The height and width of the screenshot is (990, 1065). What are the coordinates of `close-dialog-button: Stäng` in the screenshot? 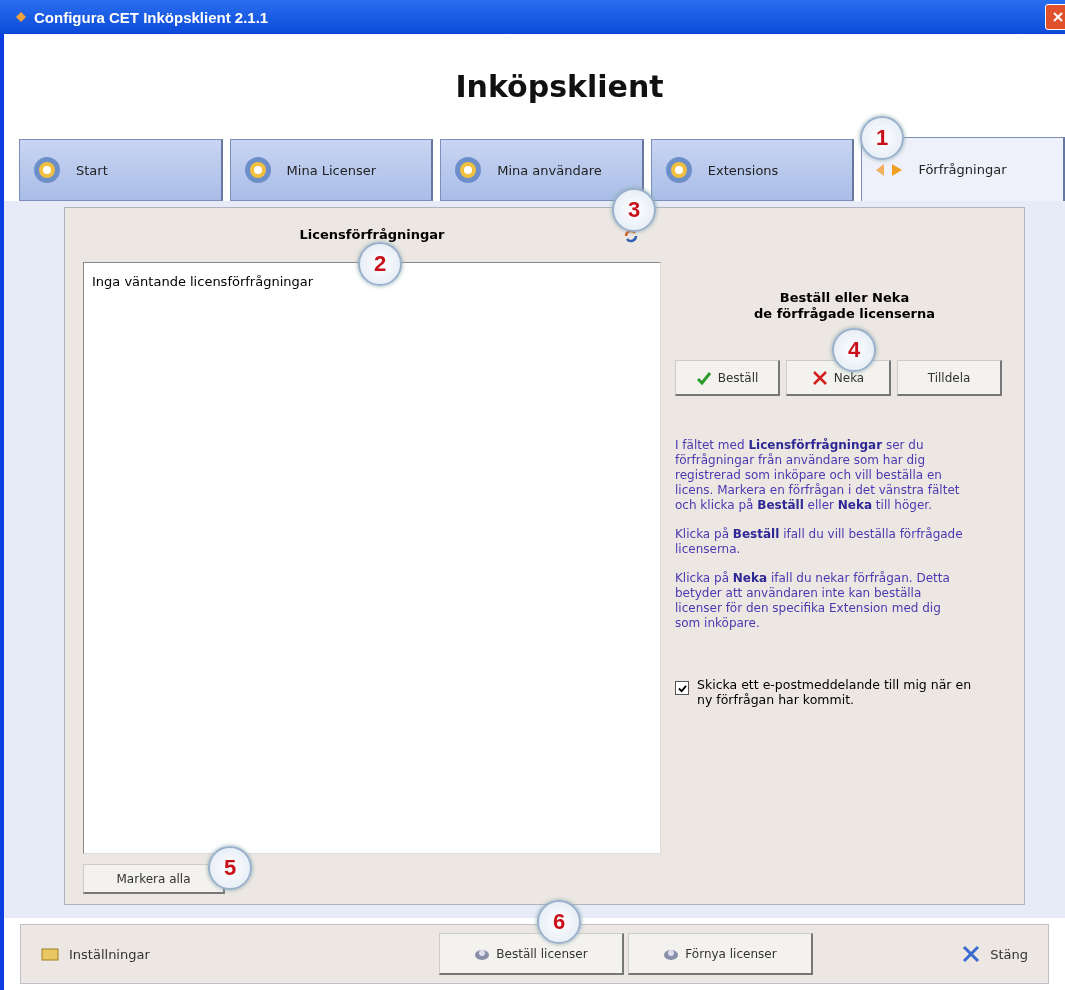 It's located at (995, 954).